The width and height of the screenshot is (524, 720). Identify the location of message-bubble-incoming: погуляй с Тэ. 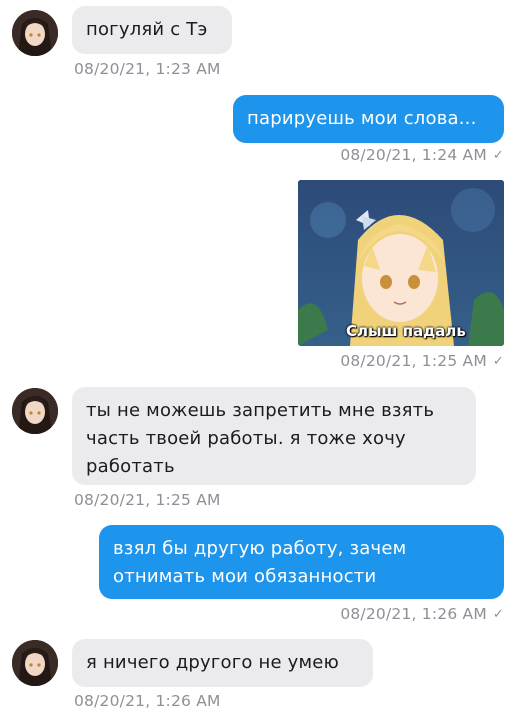
(152, 30).